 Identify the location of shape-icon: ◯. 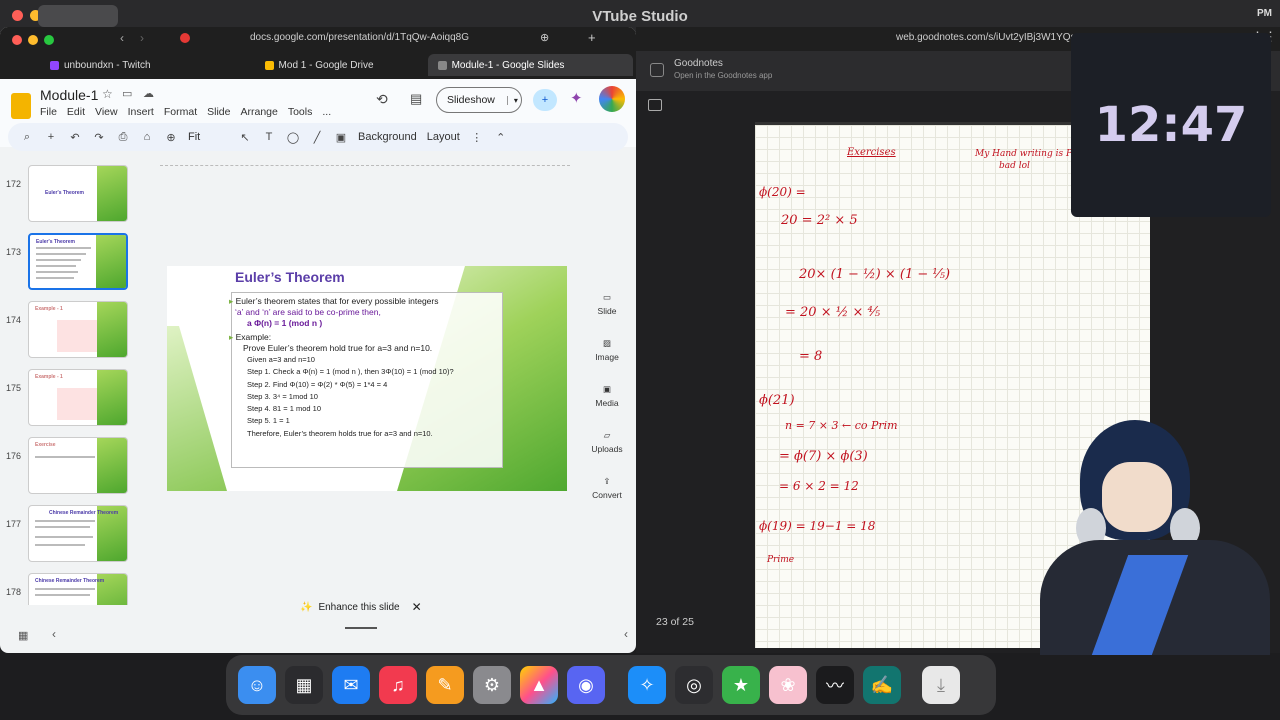
(293, 137).